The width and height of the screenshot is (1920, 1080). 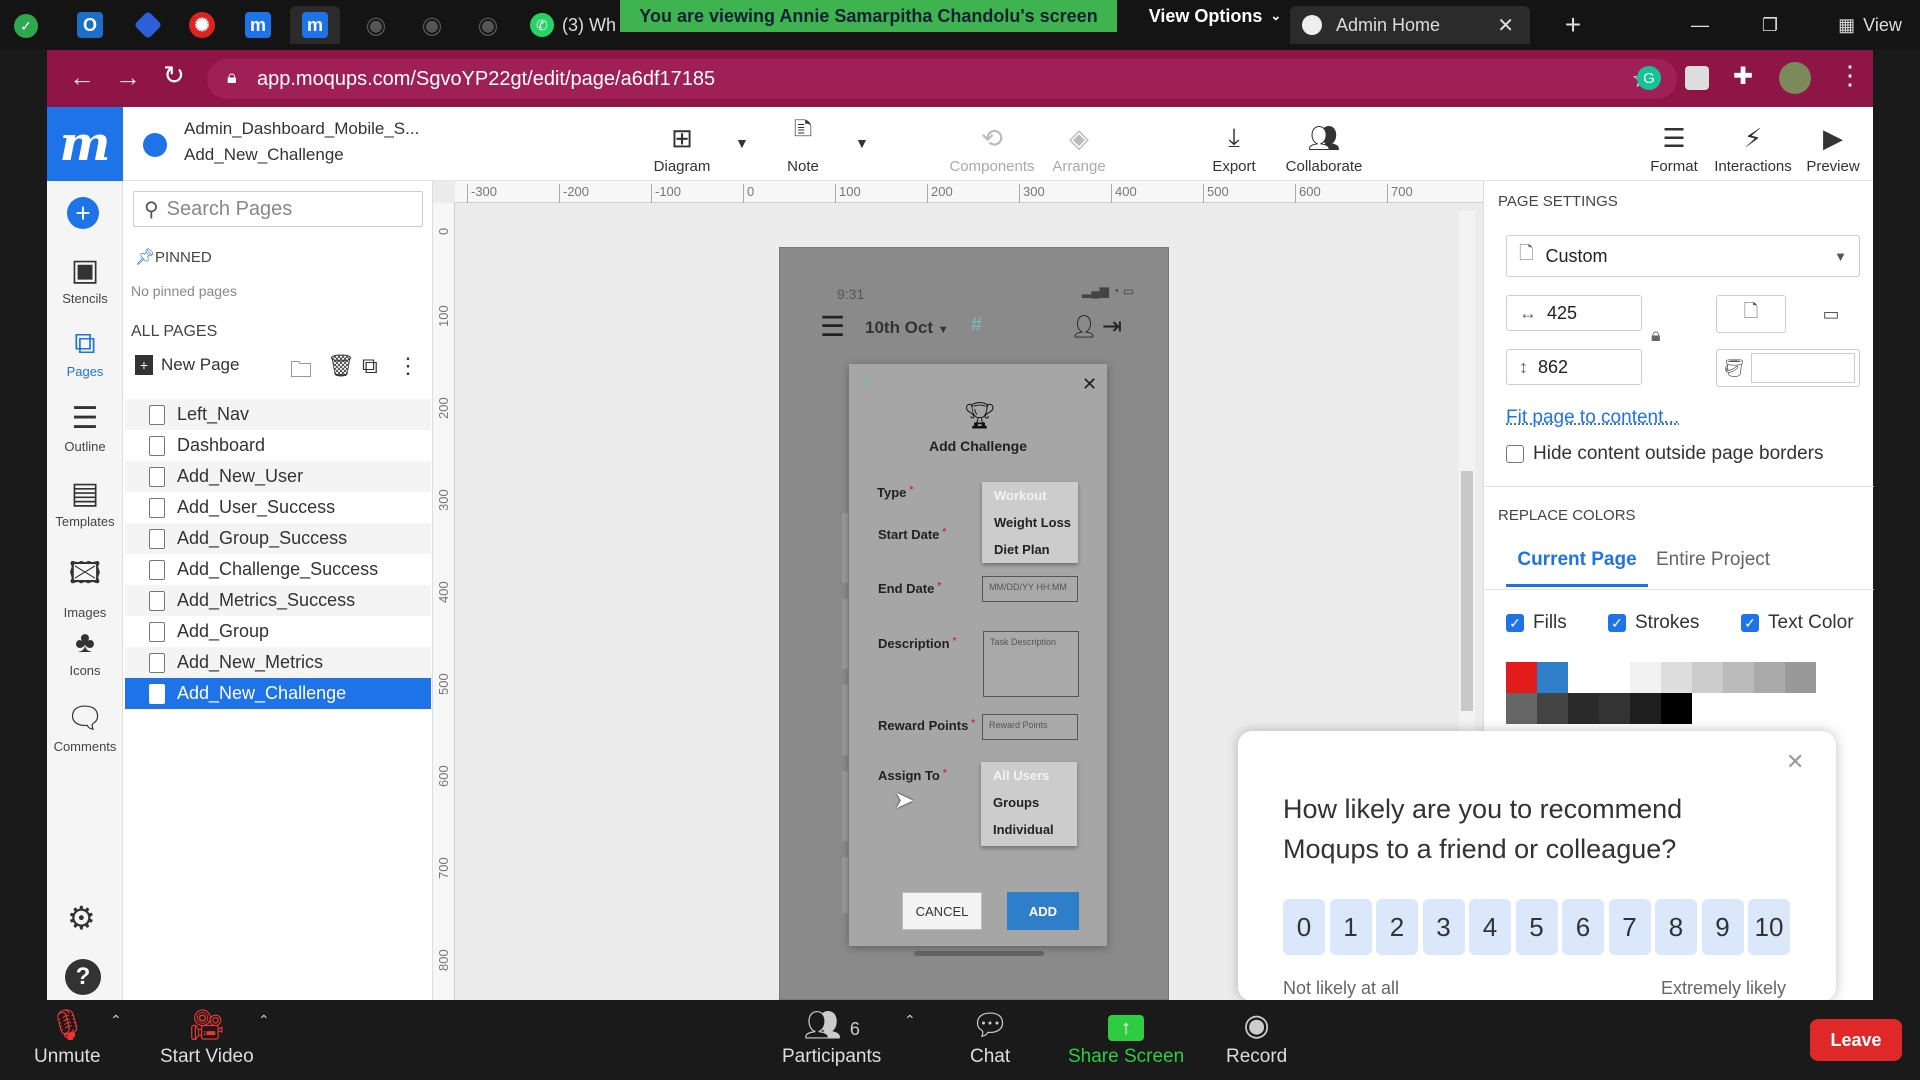 What do you see at coordinates (1856, 1040) in the screenshot?
I see `leave-button: Leave` at bounding box center [1856, 1040].